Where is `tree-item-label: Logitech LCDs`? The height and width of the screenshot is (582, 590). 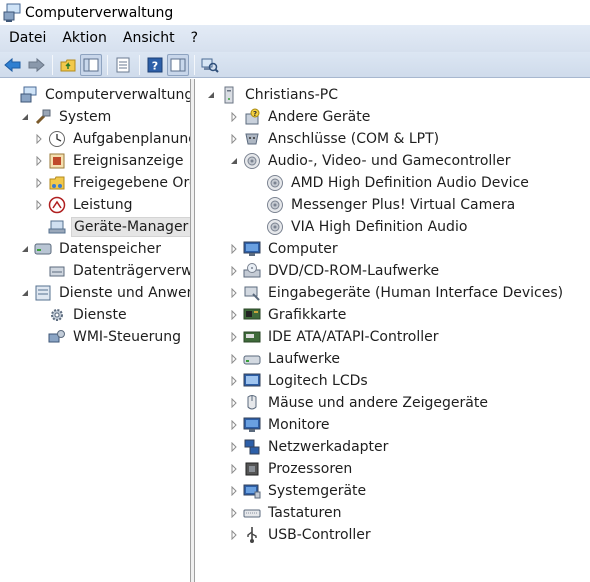
tree-item-label: Logitech LCDs is located at coordinates (318, 381).